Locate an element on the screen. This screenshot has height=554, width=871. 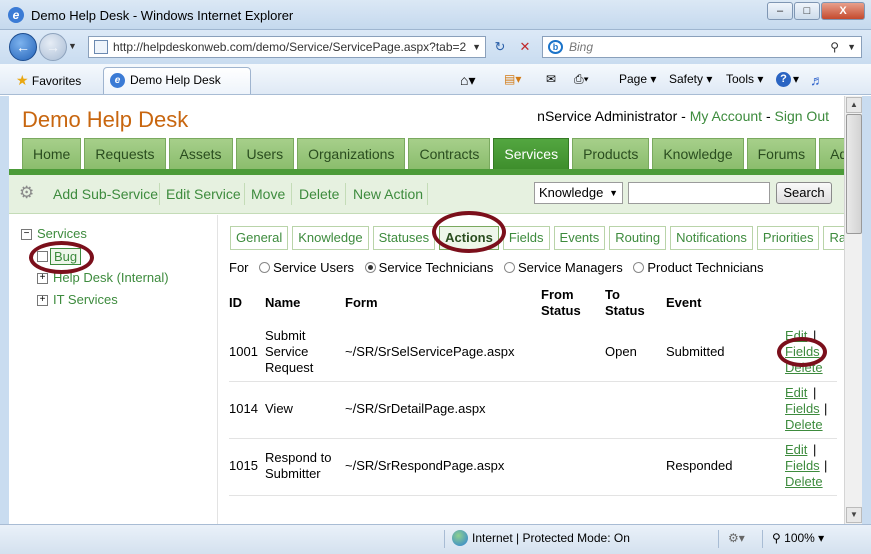
maximize-button: □ is located at coordinates (807, 11).